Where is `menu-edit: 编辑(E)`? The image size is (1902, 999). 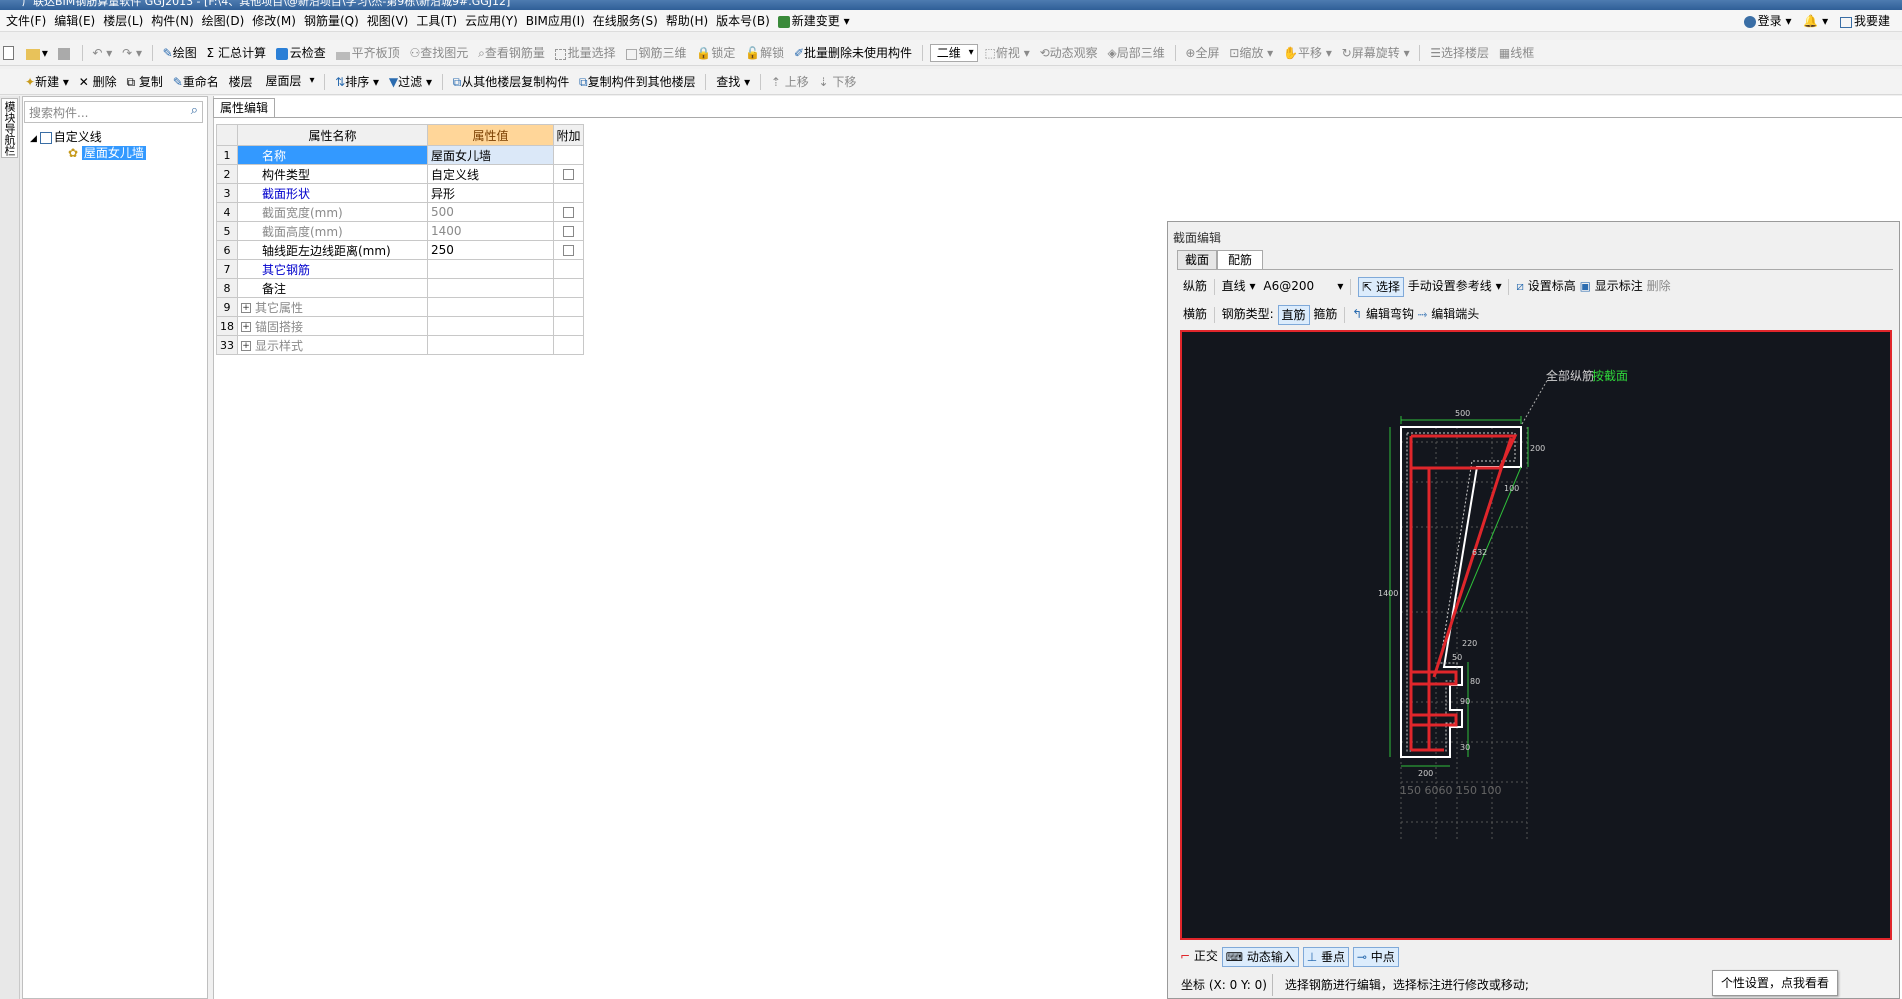
menu-edit: 编辑(E) is located at coordinates (74, 21).